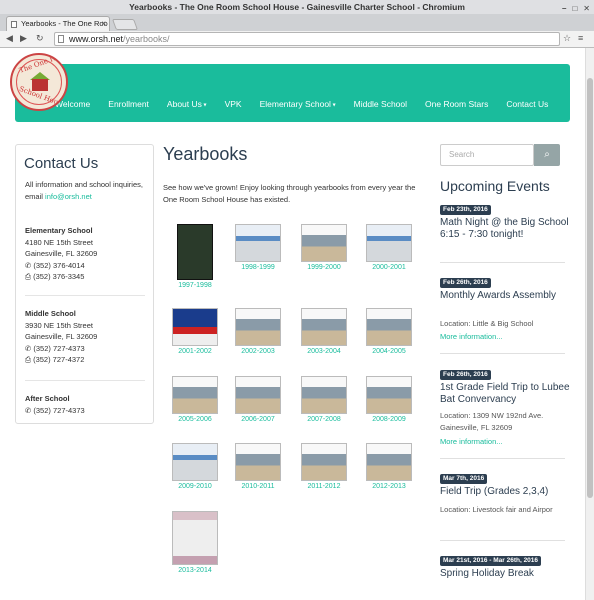 The height and width of the screenshot is (600, 594). I want to click on nav-item-about-us: About Us ▾, so click(187, 104).